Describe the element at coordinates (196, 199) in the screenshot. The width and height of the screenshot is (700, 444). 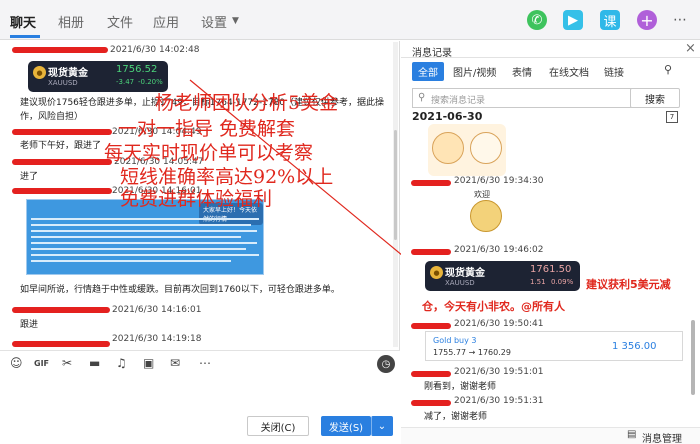
I see `overlay-text: 免费进群体验福利` at that location.